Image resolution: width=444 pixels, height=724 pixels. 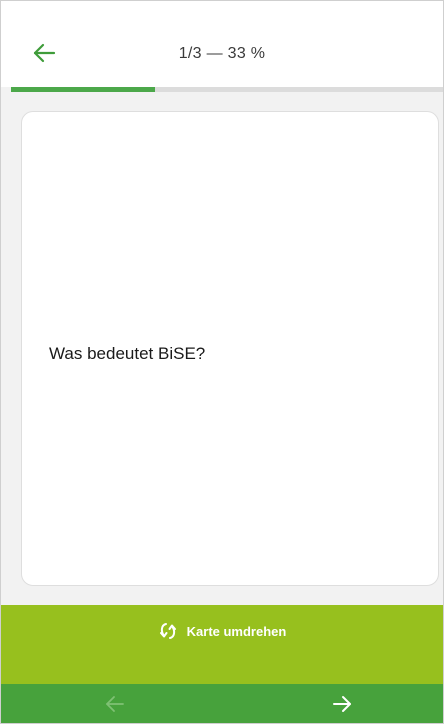 I want to click on flip-bar-extension, so click(x=222, y=670).